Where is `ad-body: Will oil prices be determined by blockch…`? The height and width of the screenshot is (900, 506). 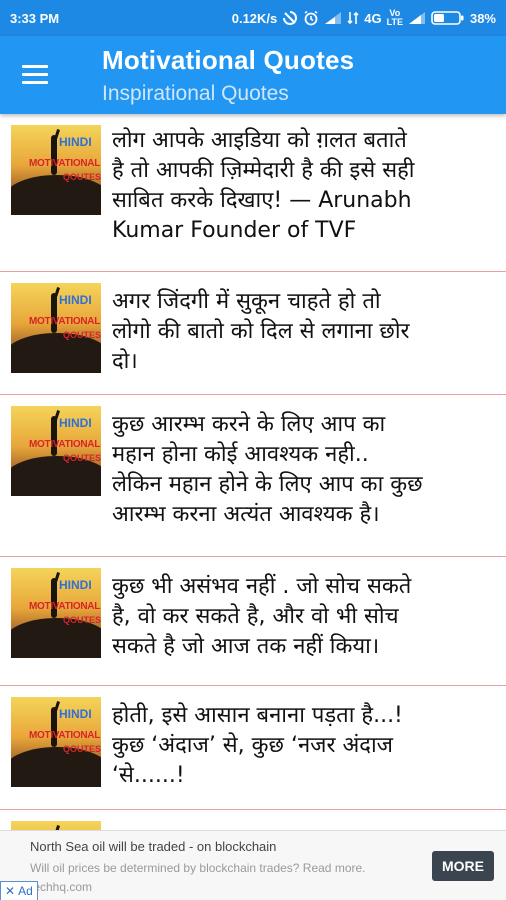 ad-body: Will oil prices be determined by blockch… is located at coordinates (215, 878).